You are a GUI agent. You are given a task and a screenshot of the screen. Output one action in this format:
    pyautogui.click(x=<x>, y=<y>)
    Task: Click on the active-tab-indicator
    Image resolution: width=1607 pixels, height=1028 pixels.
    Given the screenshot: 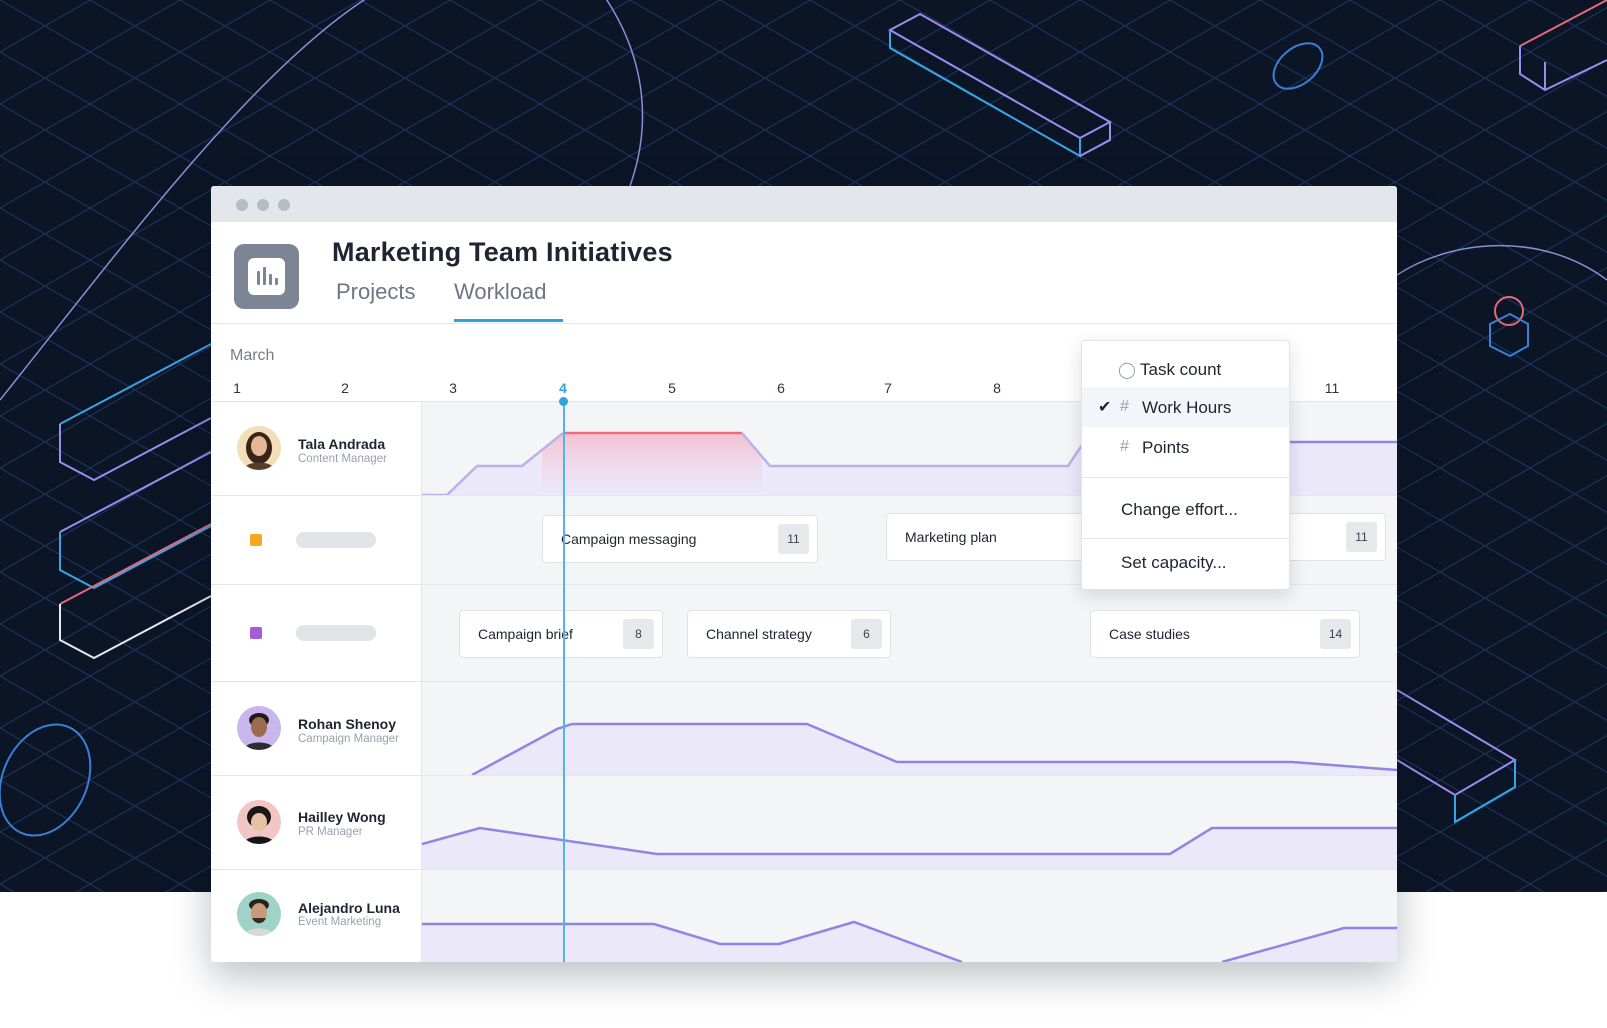 What is the action you would take?
    pyautogui.click(x=508, y=320)
    